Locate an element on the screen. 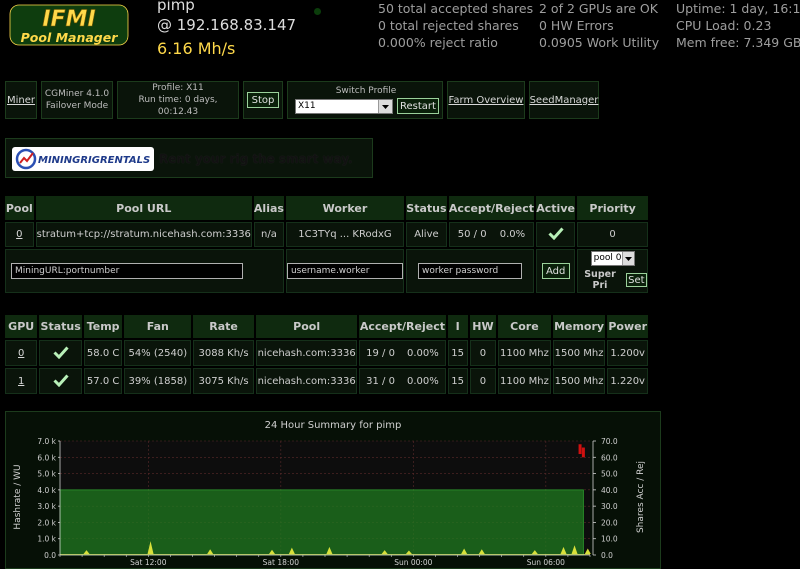  y2-axis-label: Shares Acc / Rej is located at coordinates (641, 497).